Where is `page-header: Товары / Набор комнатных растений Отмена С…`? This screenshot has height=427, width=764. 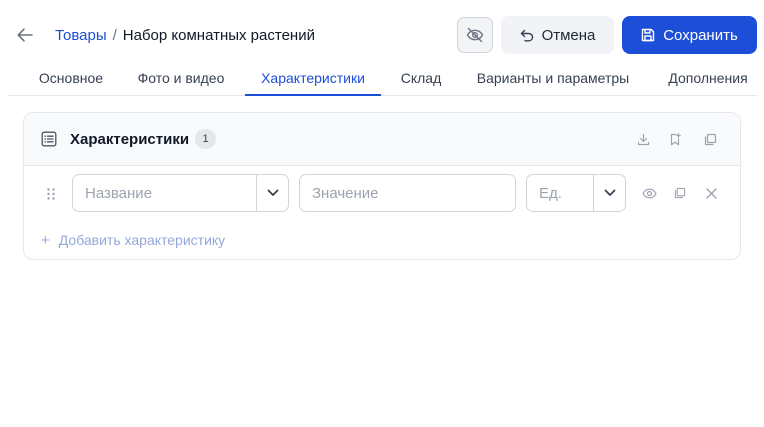 page-header: Товары / Набор комнатных растений Отмена С… is located at coordinates (382, 31).